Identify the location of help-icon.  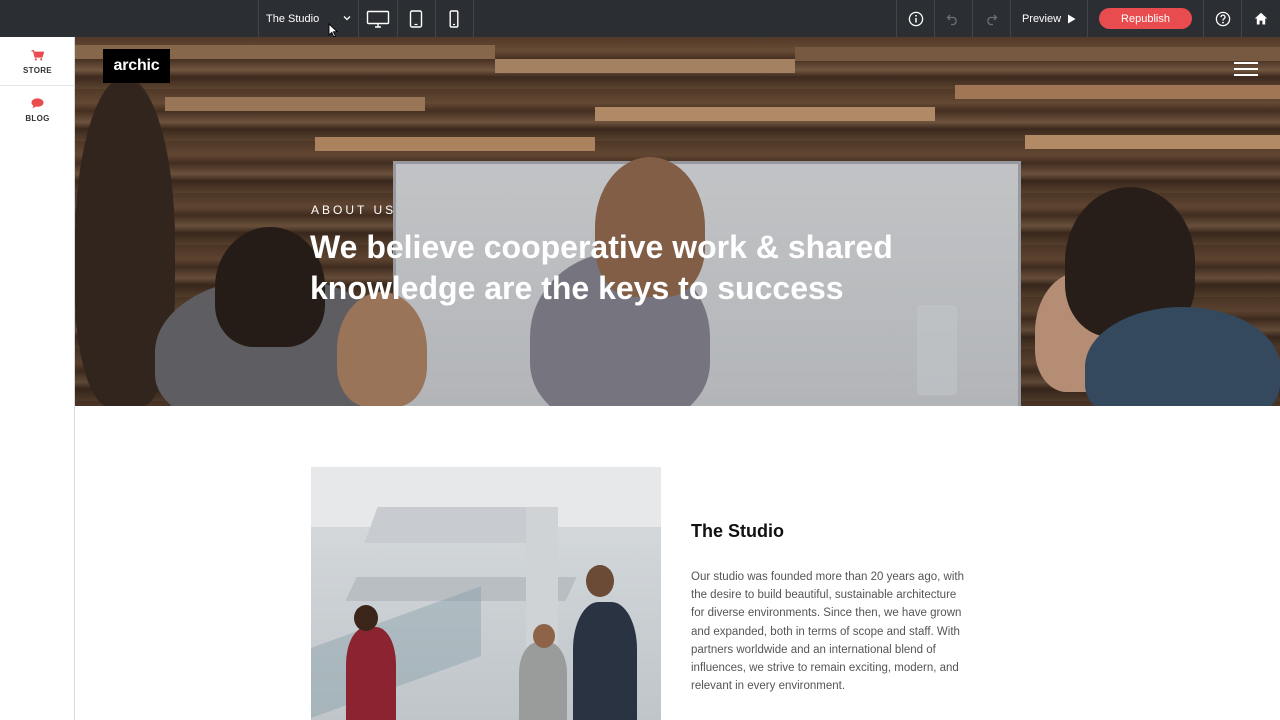
(1223, 18).